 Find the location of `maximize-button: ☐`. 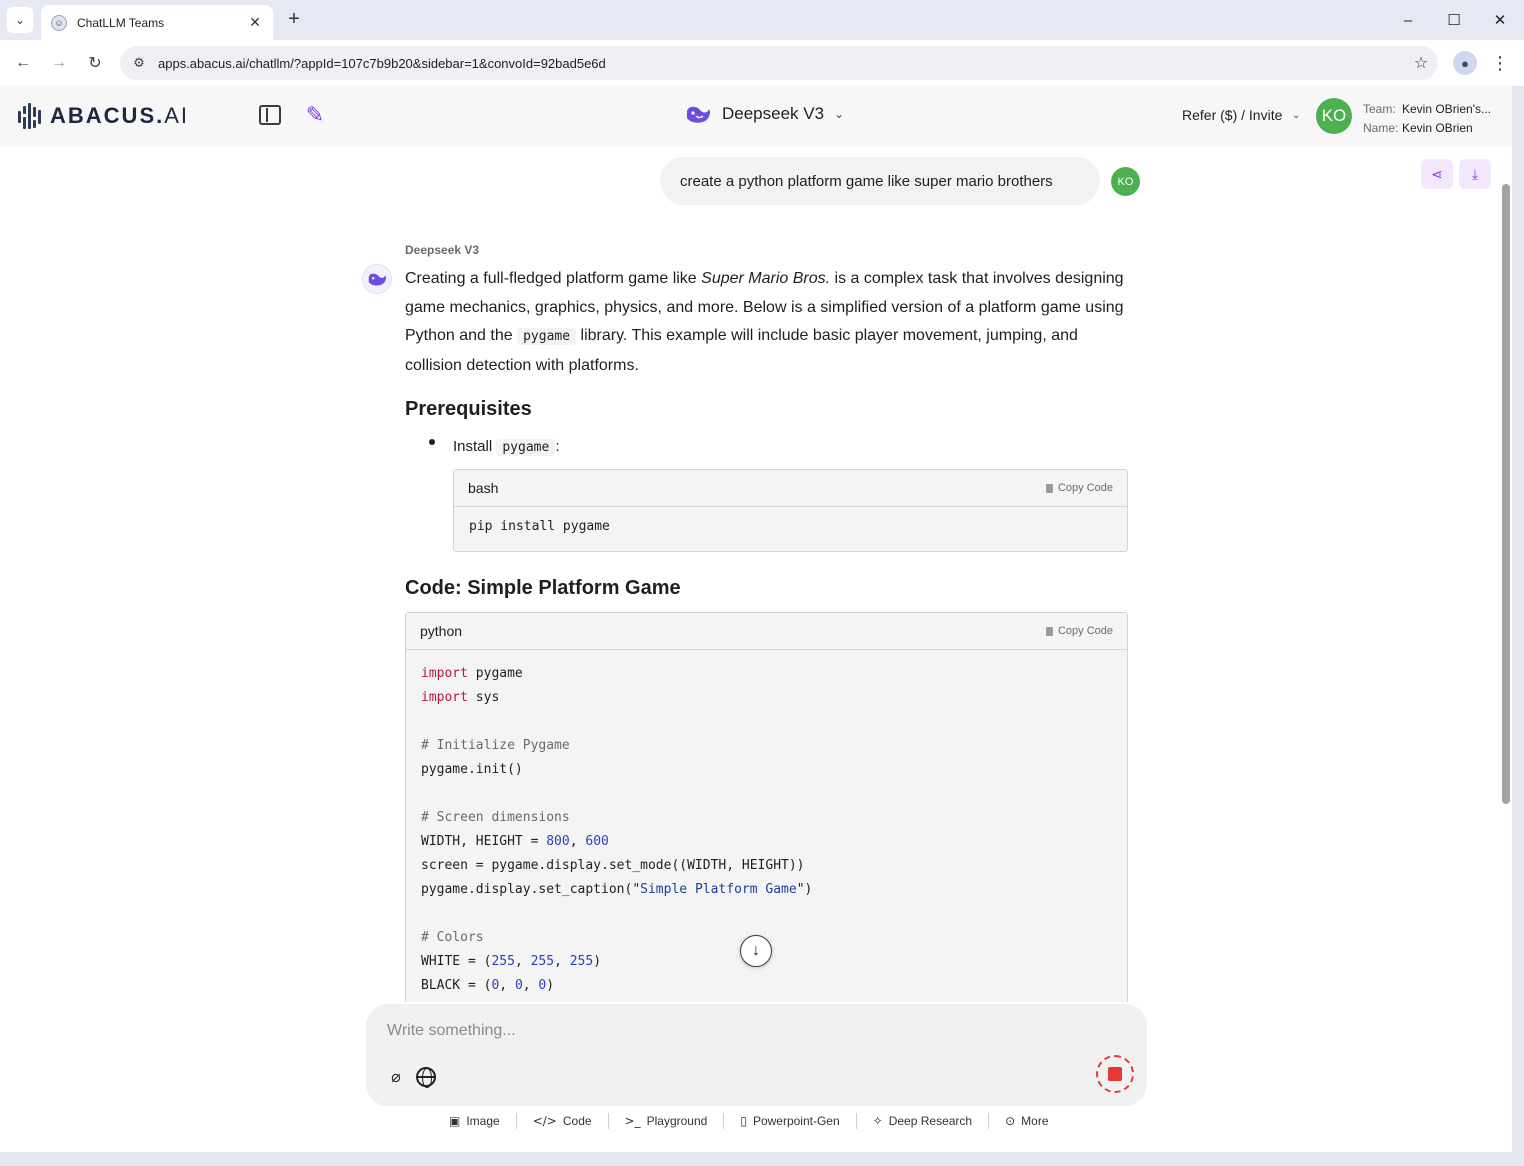

maximize-button: ☐ is located at coordinates (1454, 20).